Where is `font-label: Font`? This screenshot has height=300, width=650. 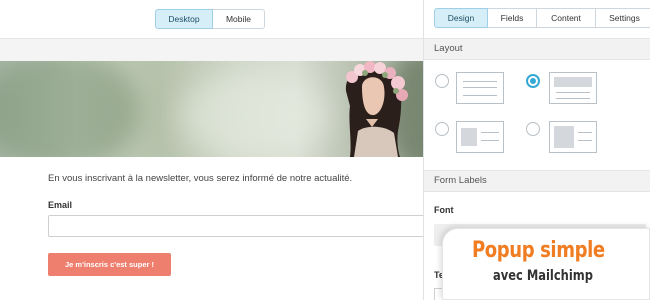
font-label: Font is located at coordinates (444, 210).